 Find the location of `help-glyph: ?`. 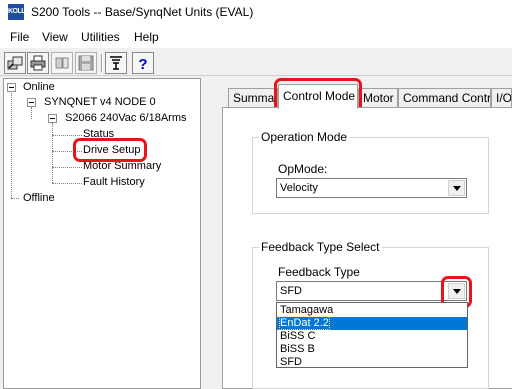

help-glyph: ? is located at coordinates (142, 63).